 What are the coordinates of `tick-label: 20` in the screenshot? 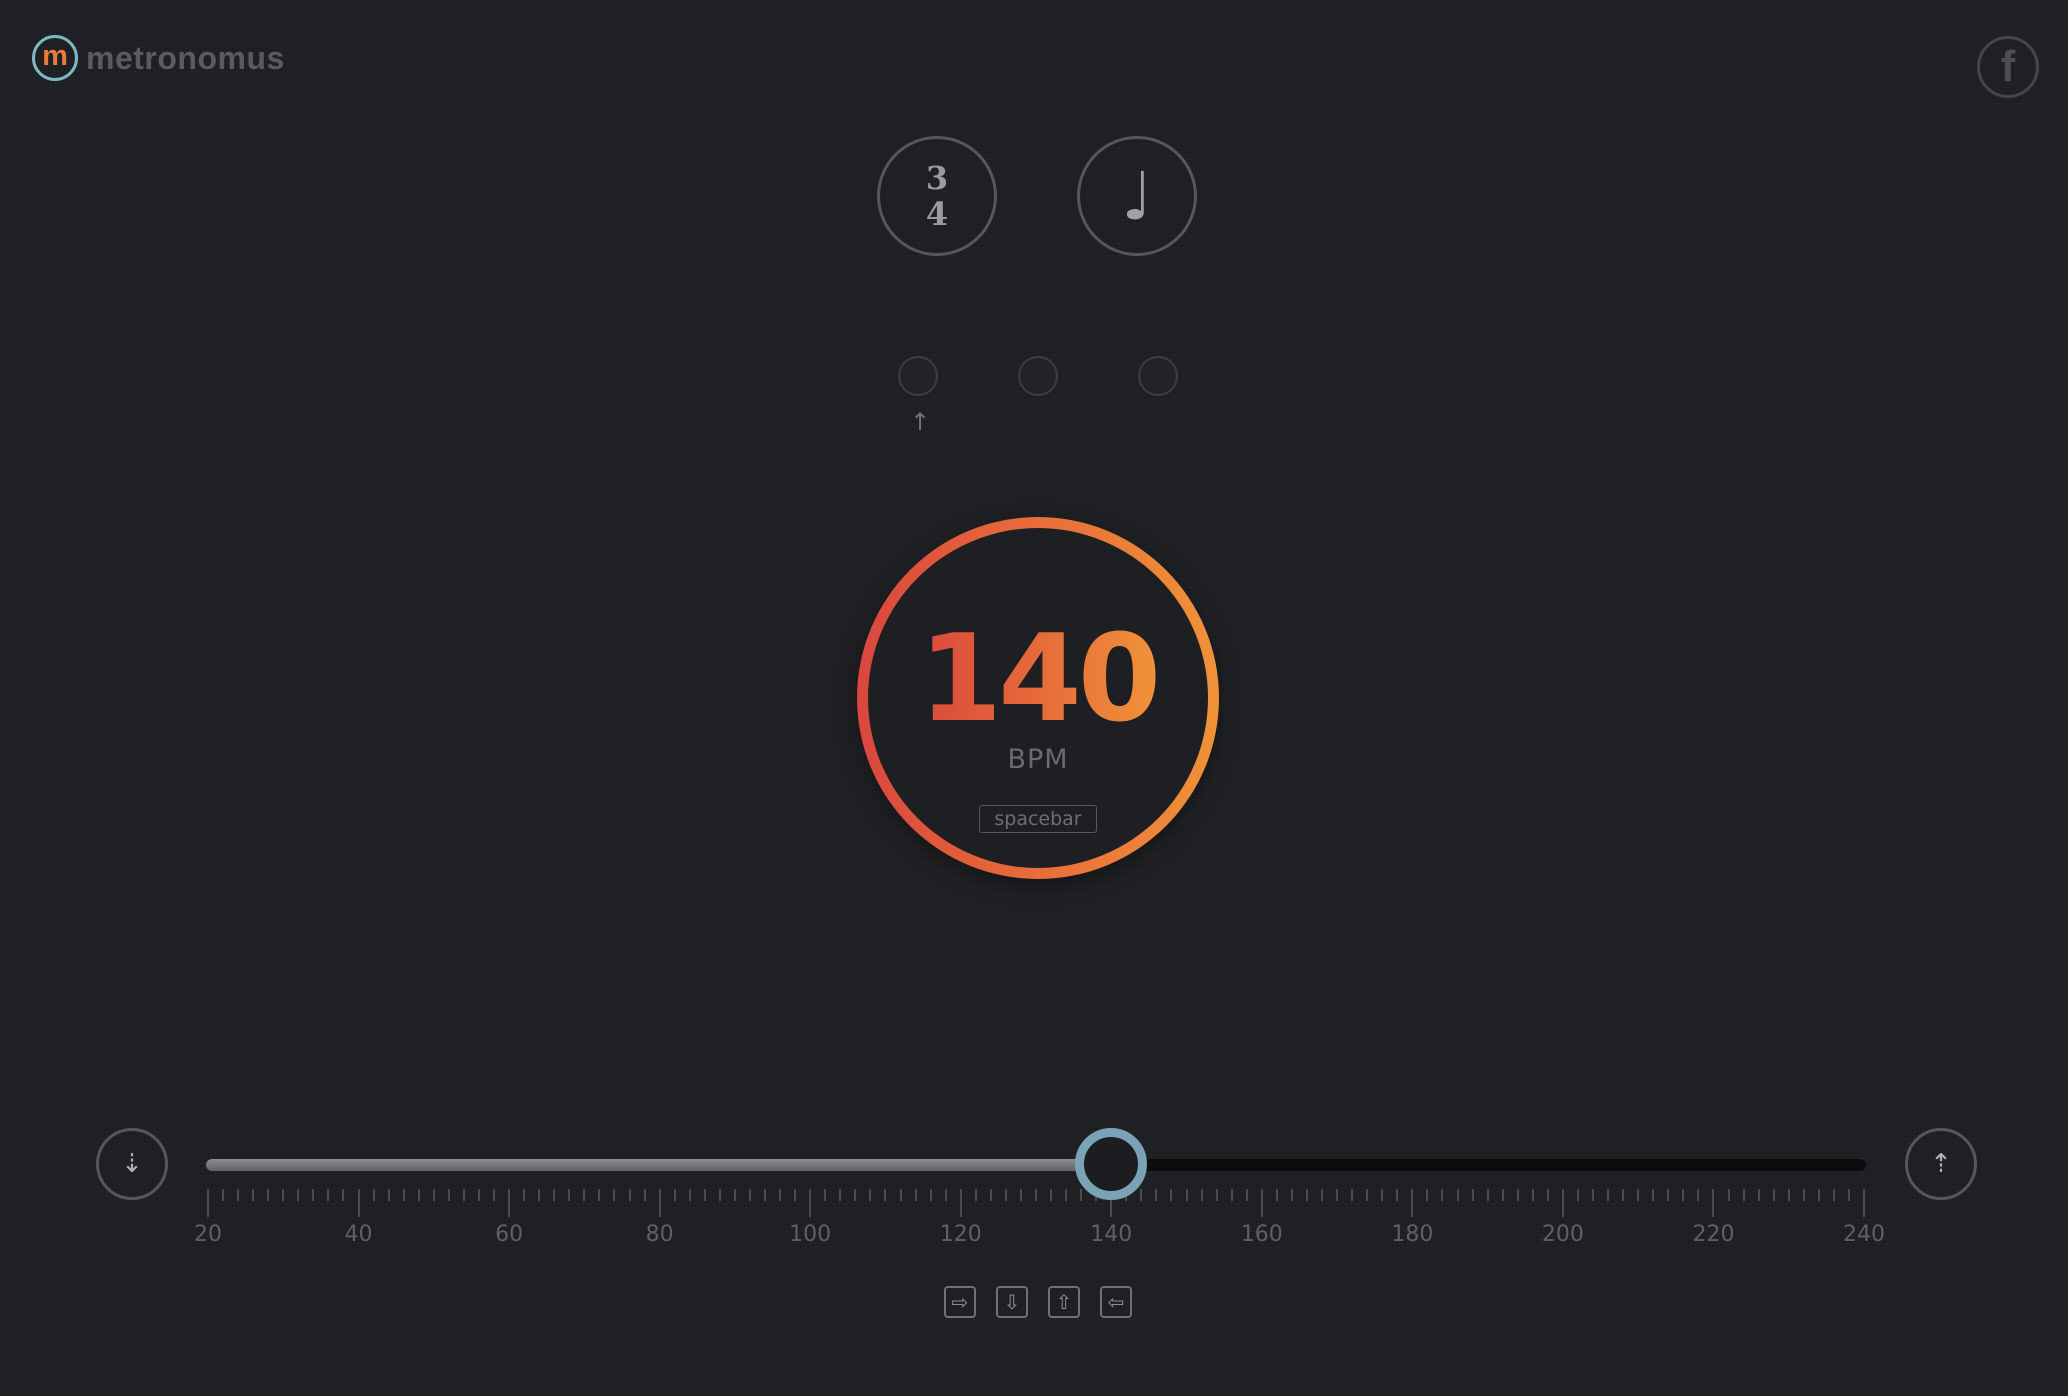 It's located at (208, 1234).